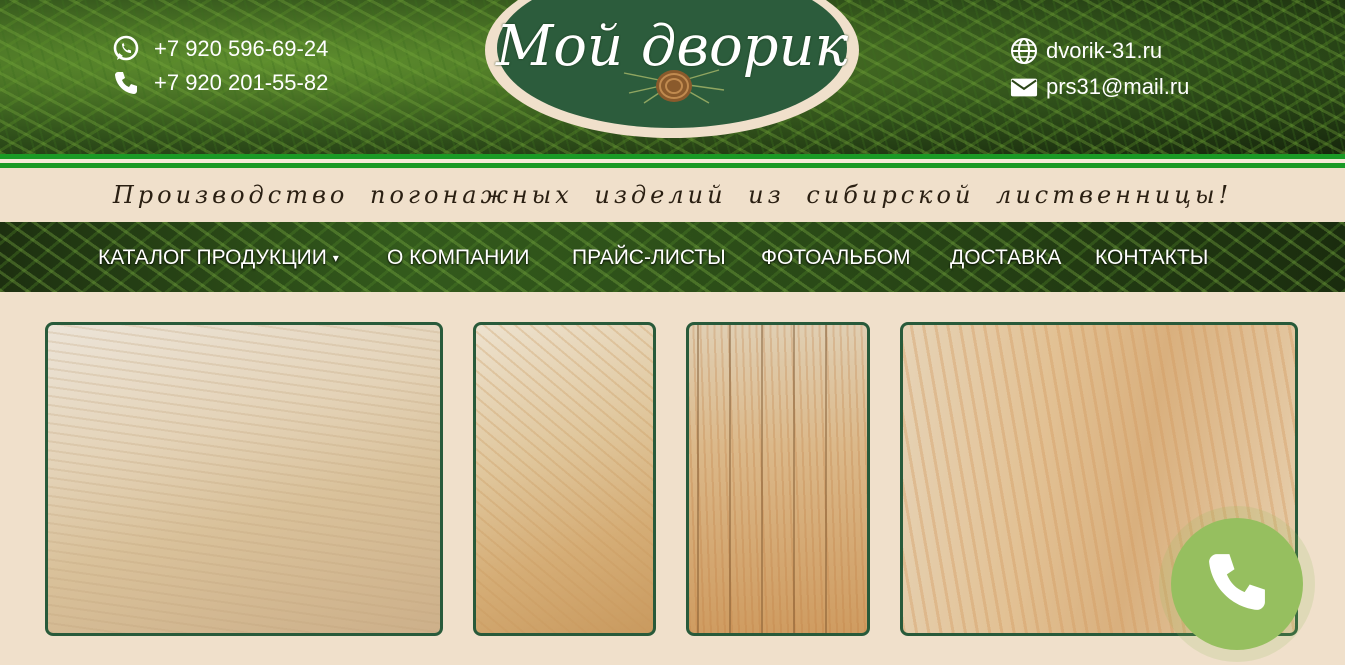  I want to click on phone-2: +7 920 201-55-82, so click(241, 83).